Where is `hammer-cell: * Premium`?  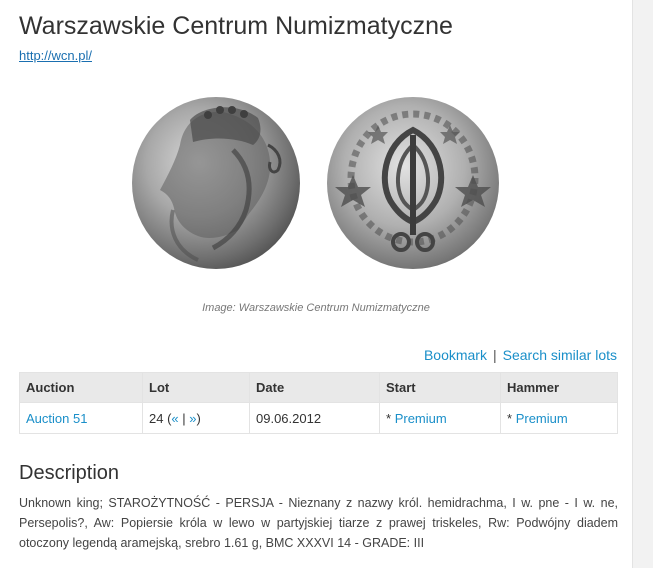
hammer-cell: * Premium is located at coordinates (559, 418).